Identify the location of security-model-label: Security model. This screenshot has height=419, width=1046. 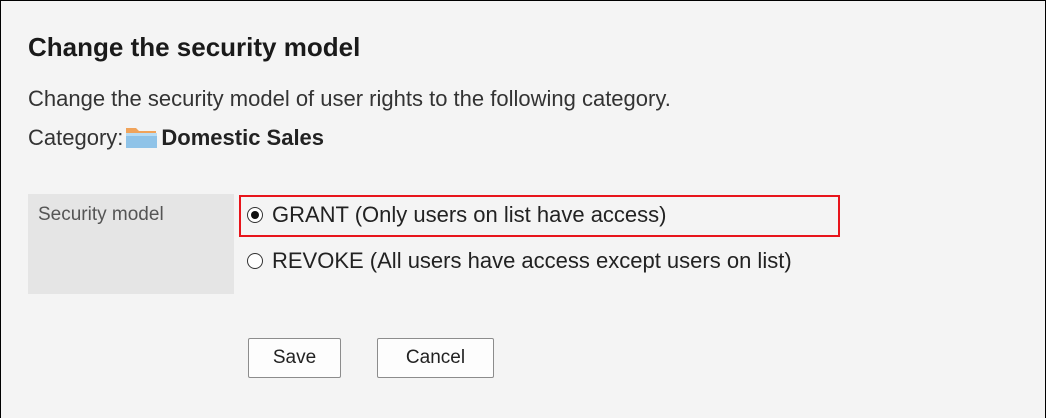
(101, 214).